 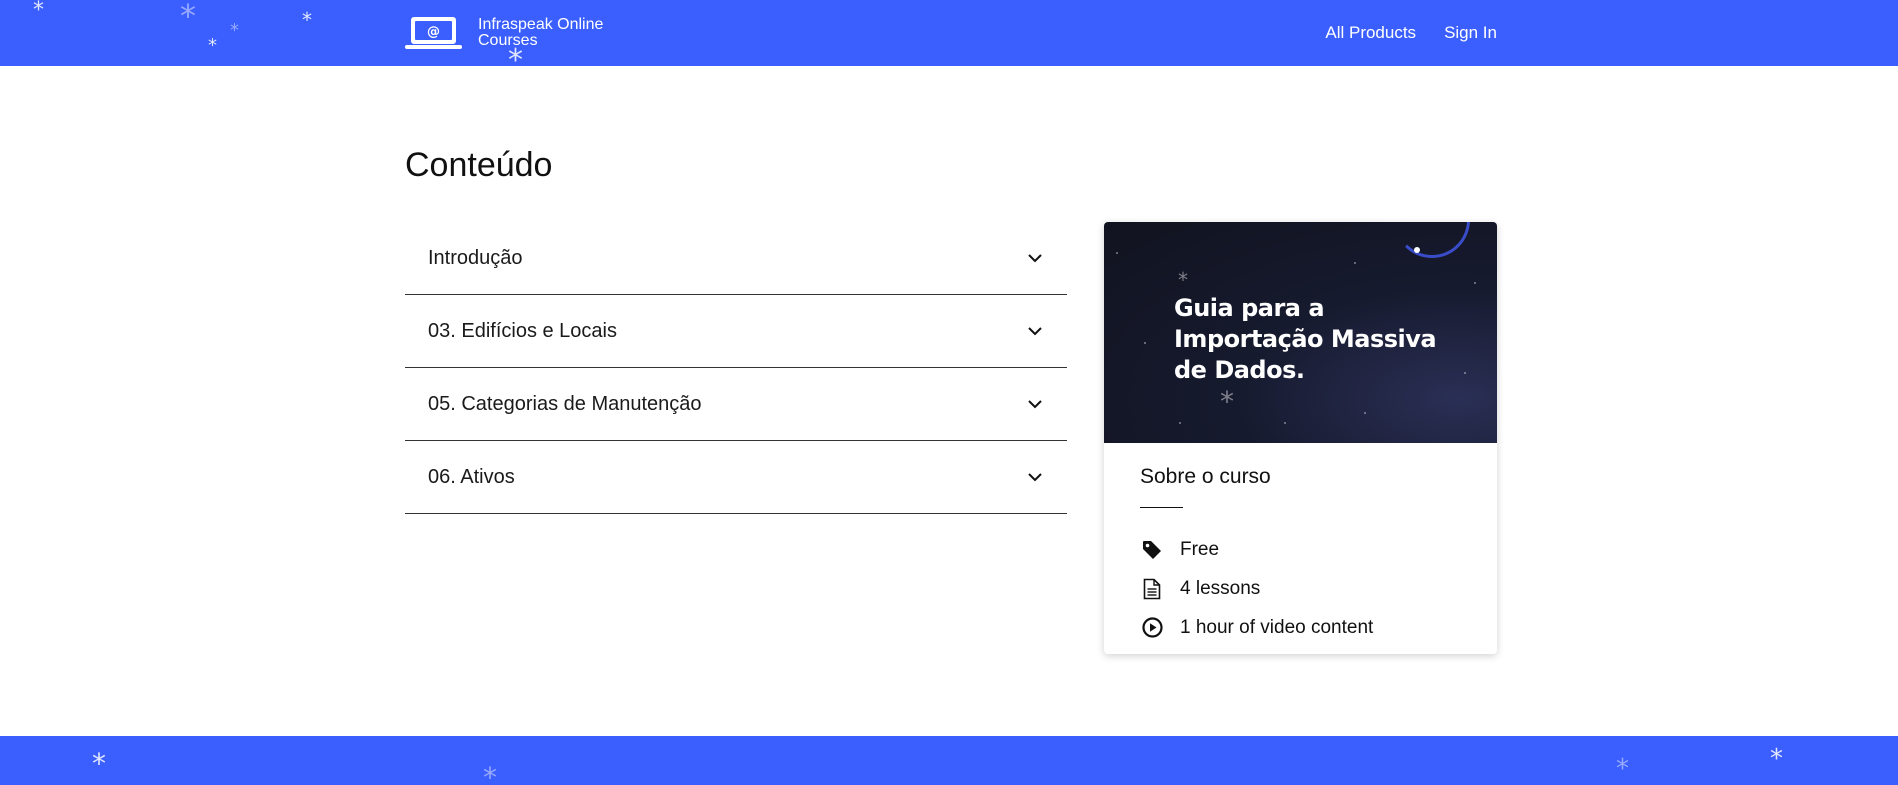 What do you see at coordinates (1152, 550) in the screenshot?
I see `tag-icon` at bounding box center [1152, 550].